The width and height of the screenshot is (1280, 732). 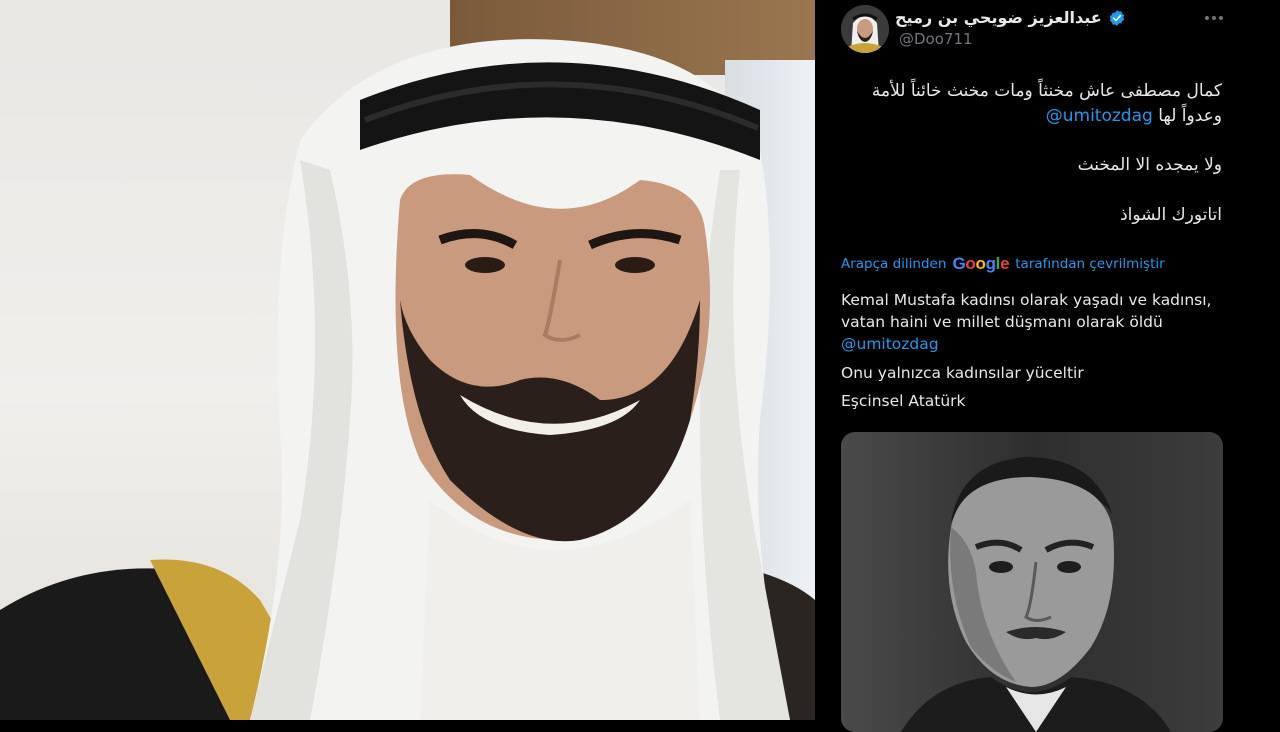 I want to click on more-dots-icon, so click(x=1214, y=18).